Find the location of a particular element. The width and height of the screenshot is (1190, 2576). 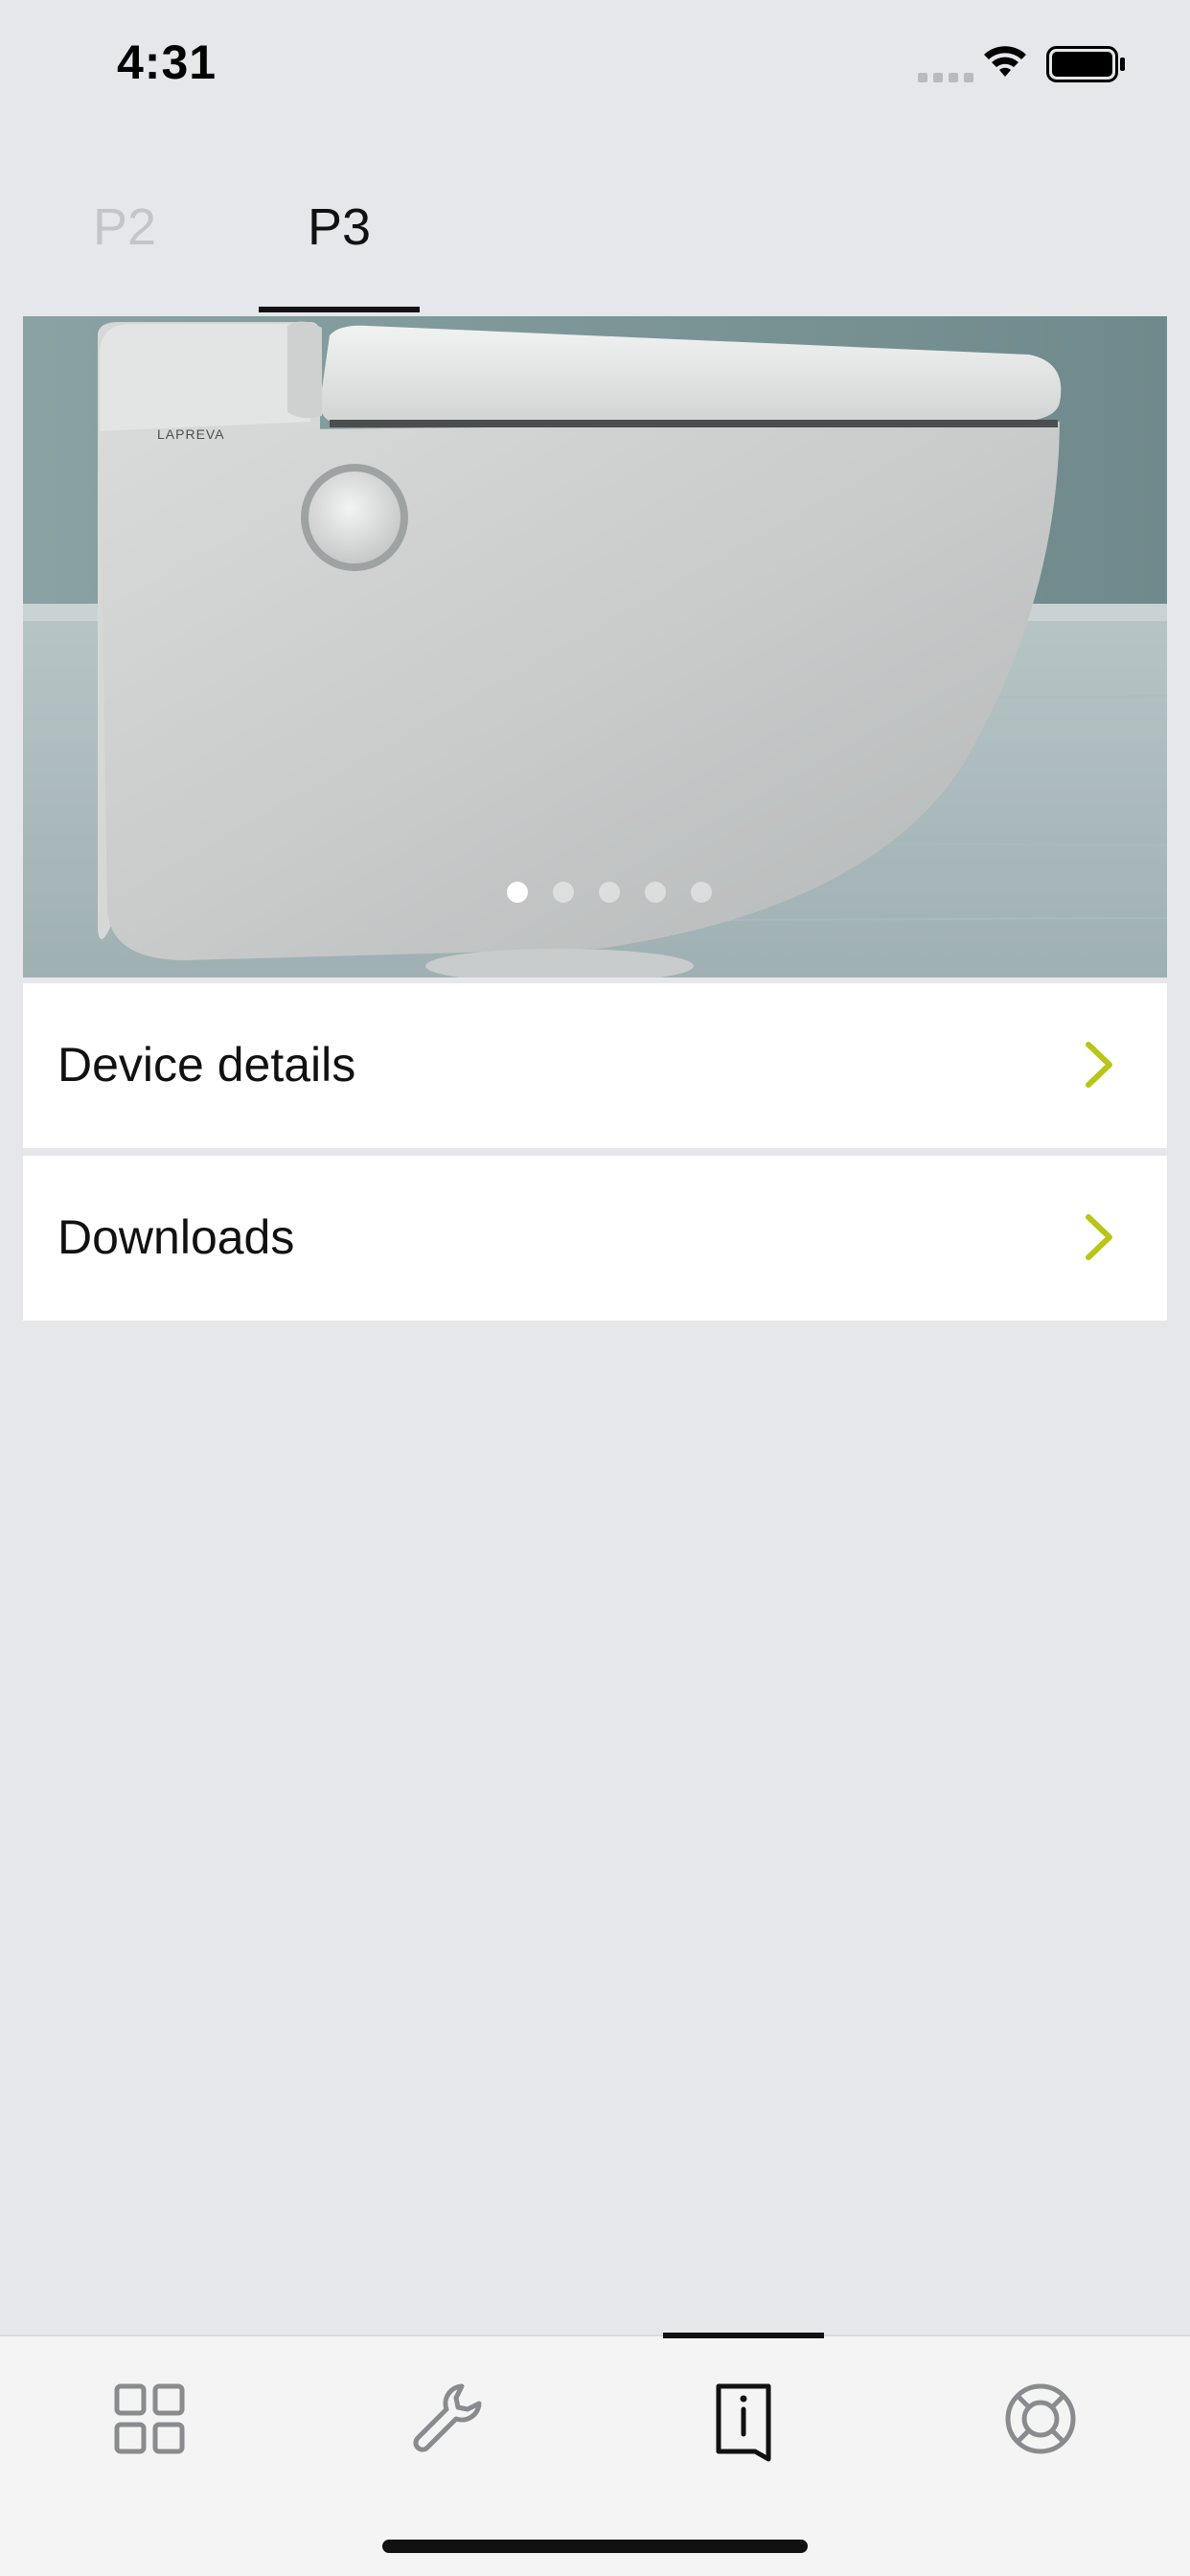

wifi-icon is located at coordinates (1005, 62).